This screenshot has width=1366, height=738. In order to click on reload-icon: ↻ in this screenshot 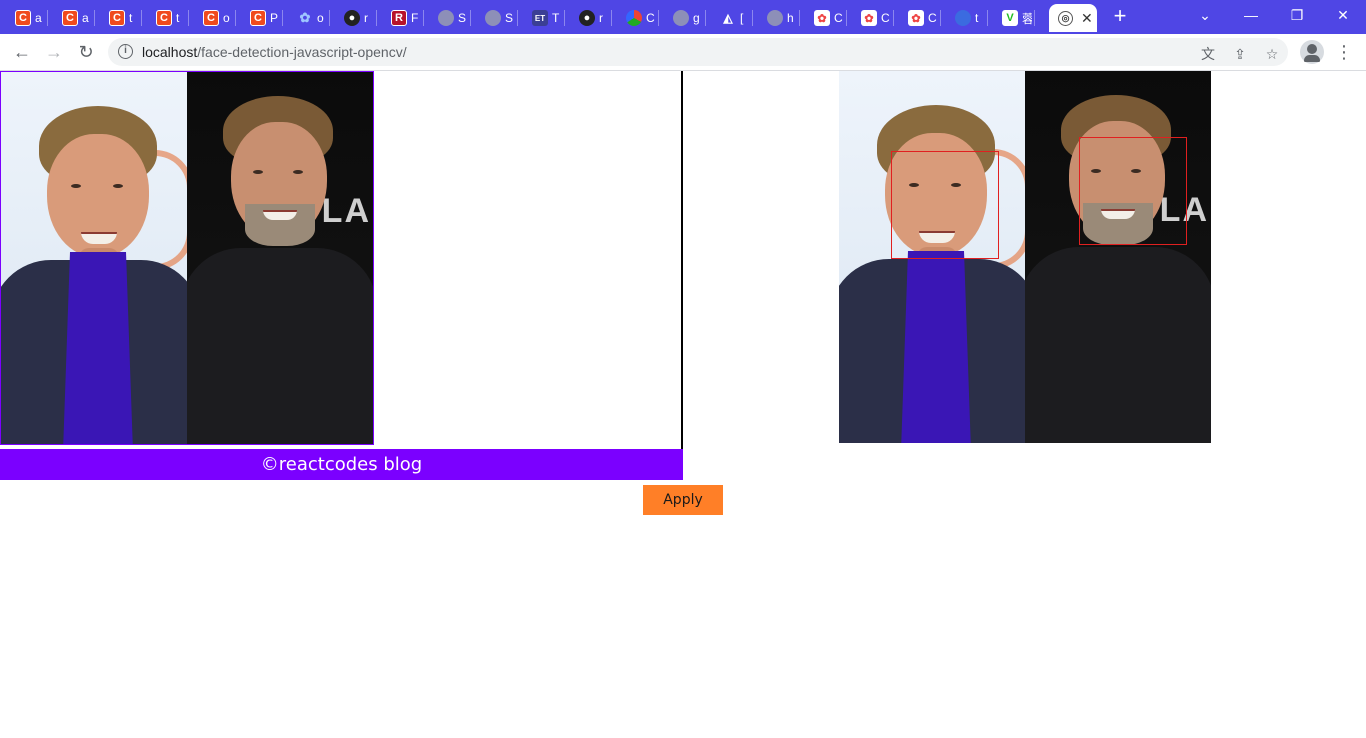, I will do `click(86, 52)`.